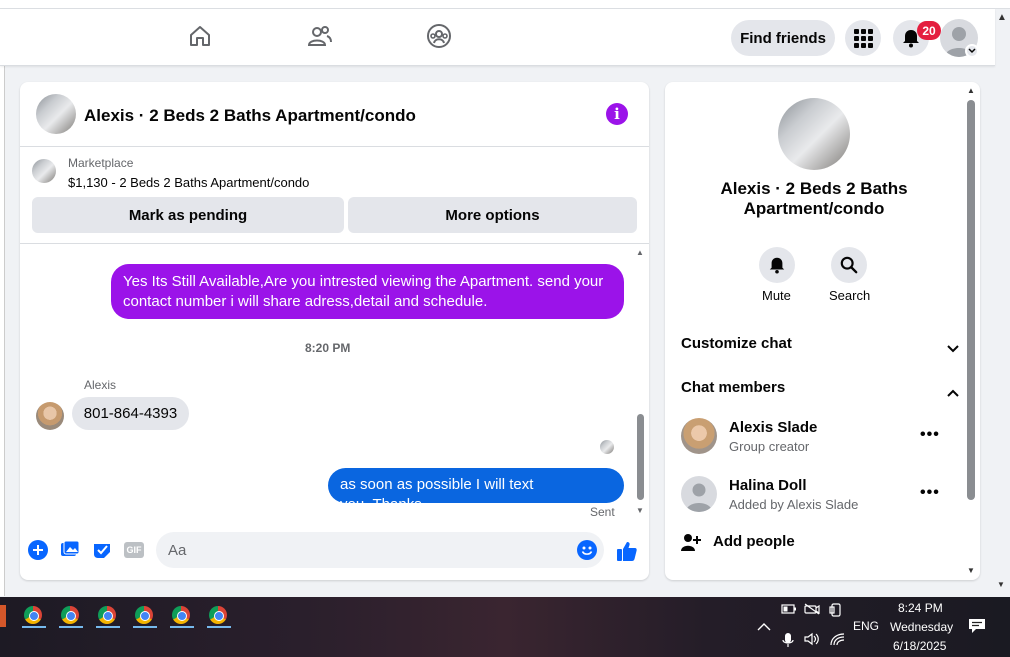  Describe the element at coordinates (776, 295) in the screenshot. I see `mute-label: Mute` at that location.